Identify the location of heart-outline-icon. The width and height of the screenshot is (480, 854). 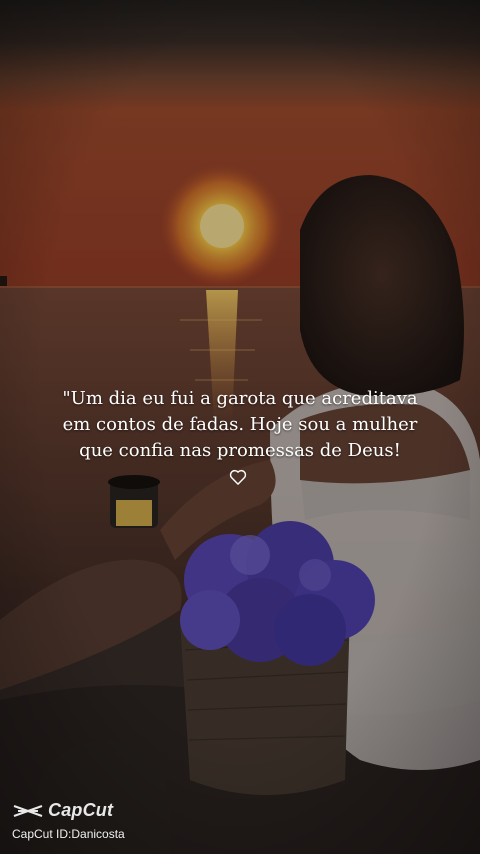
(238, 477).